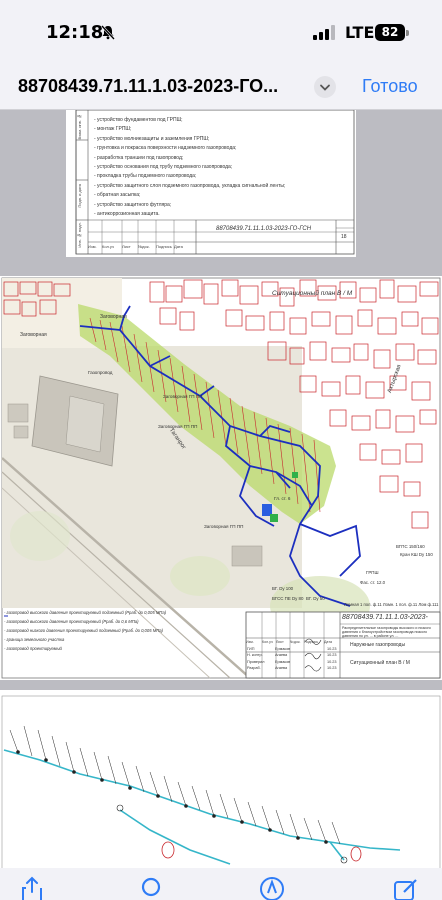  I want to click on stamp-sheet-title: Ситуационный план В / М, so click(380, 663).